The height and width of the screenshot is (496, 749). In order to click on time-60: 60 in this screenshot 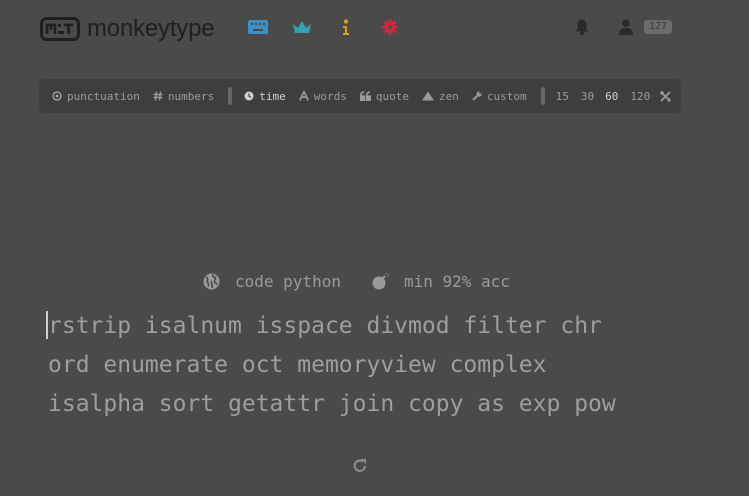, I will do `click(611, 96)`.